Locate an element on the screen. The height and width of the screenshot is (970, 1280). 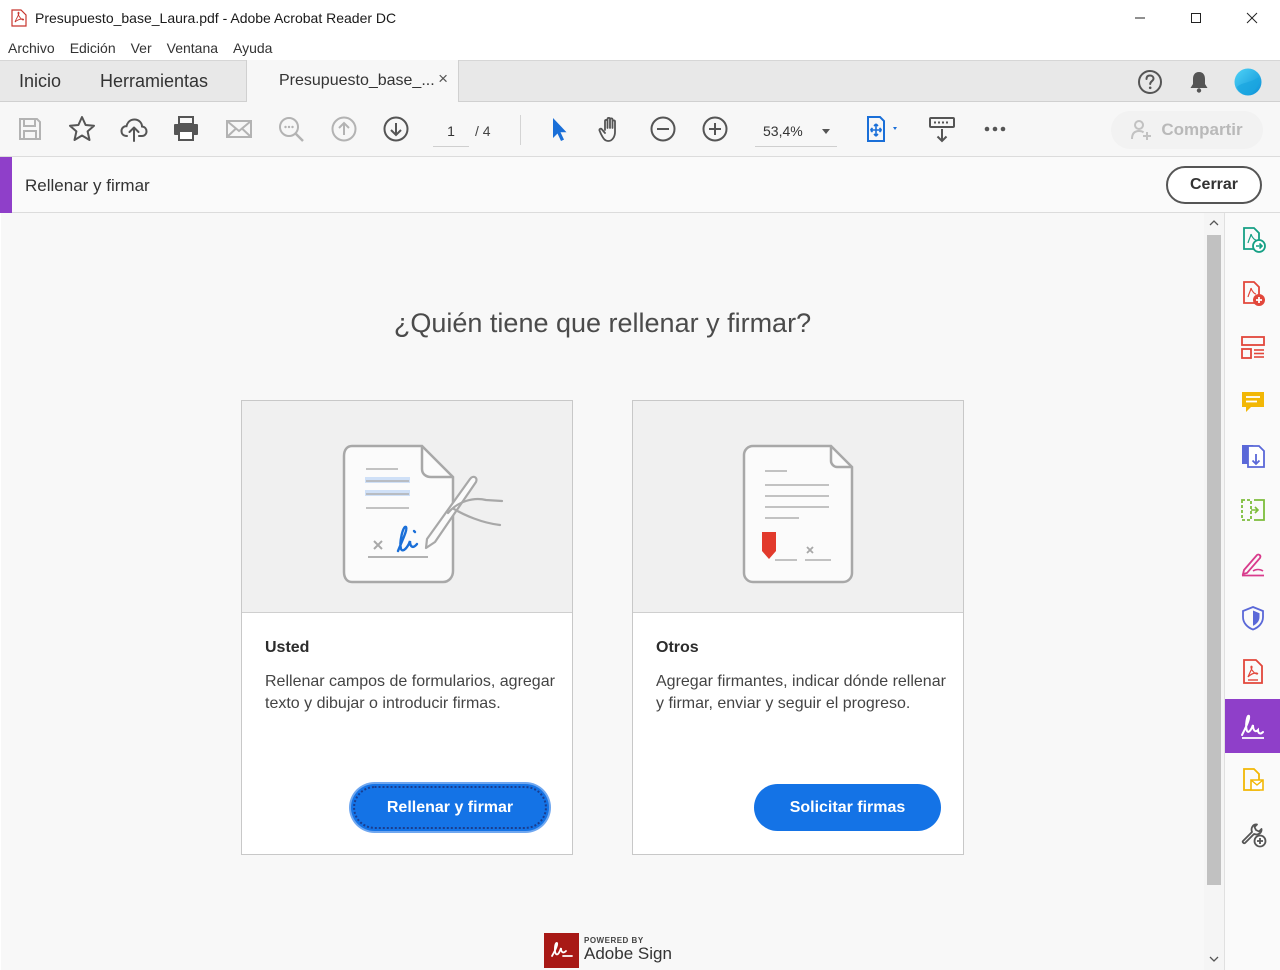
hand-icon is located at coordinates (607, 129).